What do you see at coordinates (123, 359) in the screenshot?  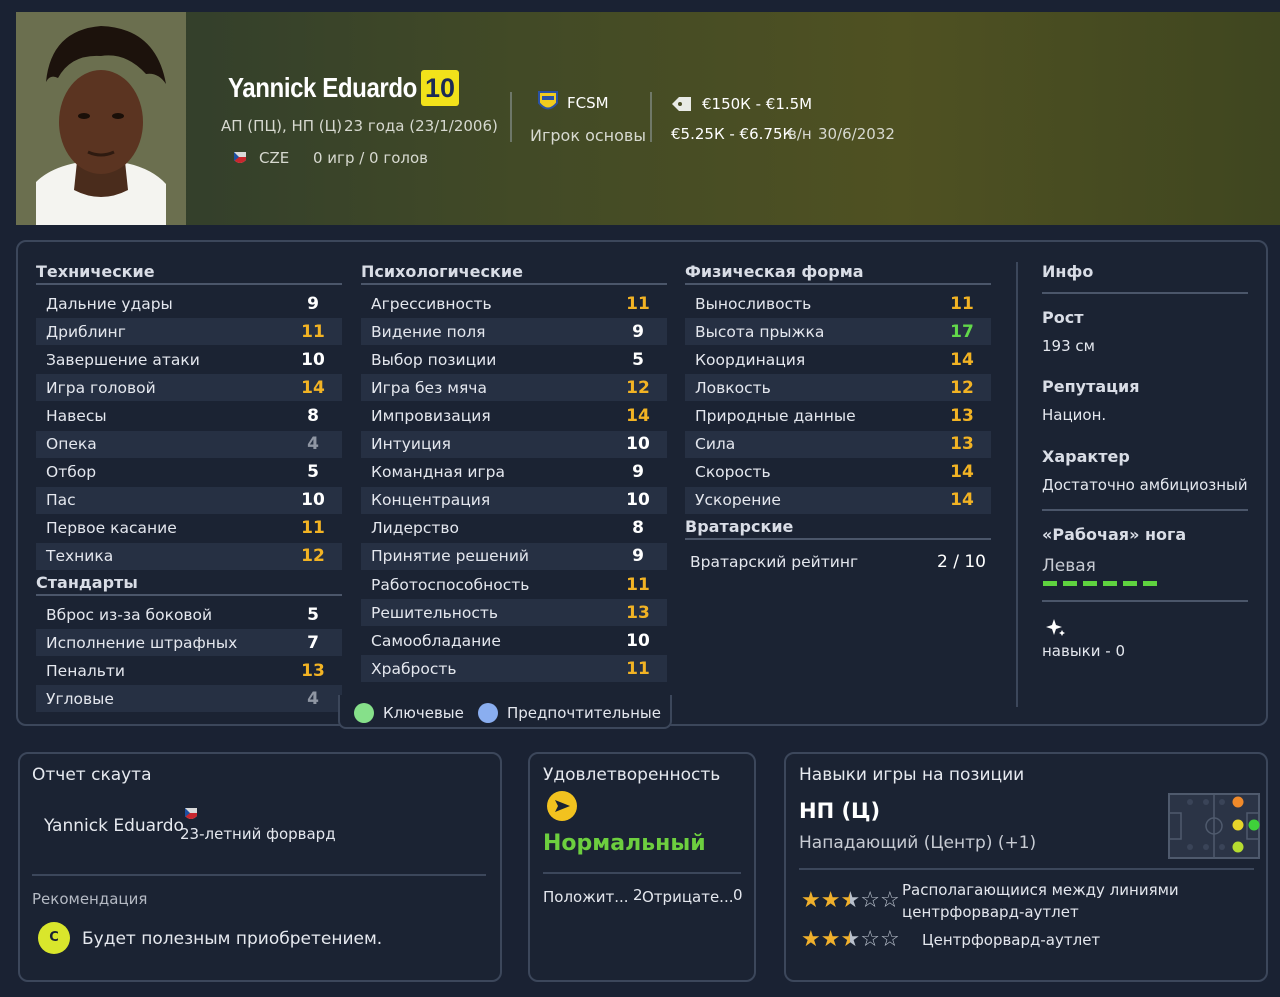 I see `attribute-label: Завершение атаки` at bounding box center [123, 359].